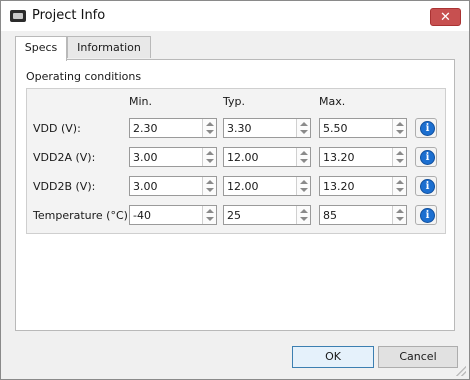  What do you see at coordinates (57, 128) in the screenshot?
I see `row-label-vdd: VDD (V):` at bounding box center [57, 128].